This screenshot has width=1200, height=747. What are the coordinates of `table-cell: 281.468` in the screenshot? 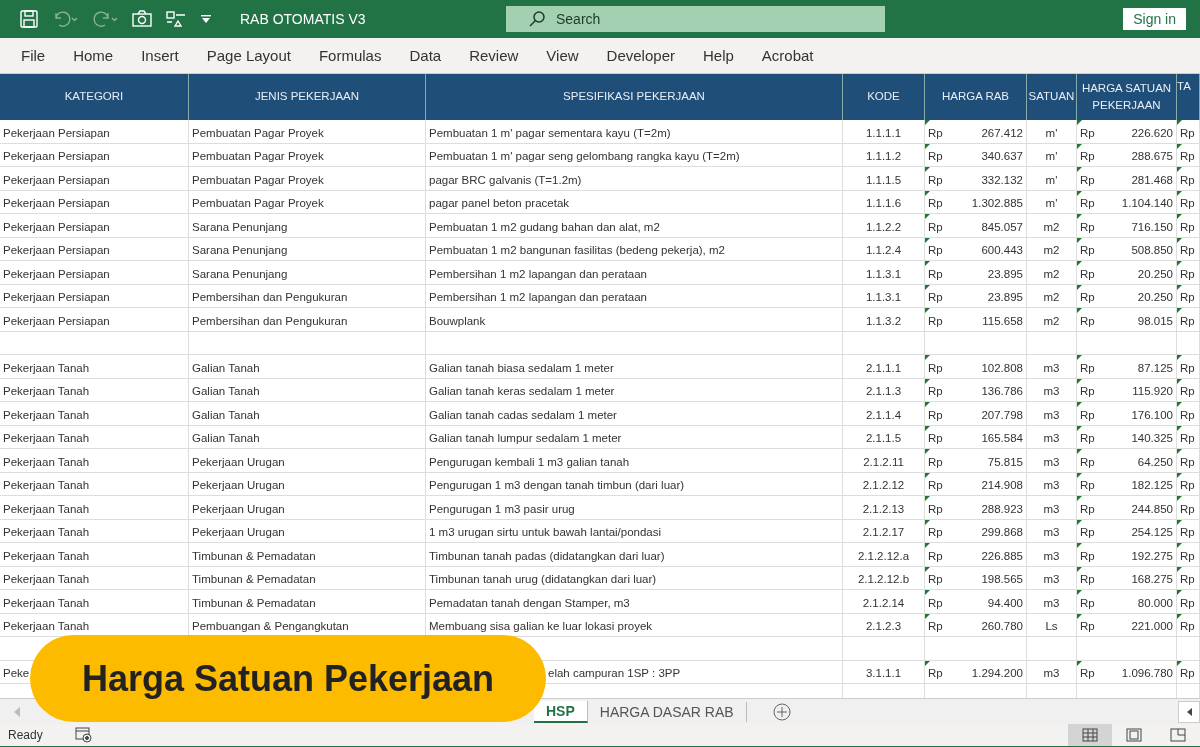 It's located at (1152, 179).